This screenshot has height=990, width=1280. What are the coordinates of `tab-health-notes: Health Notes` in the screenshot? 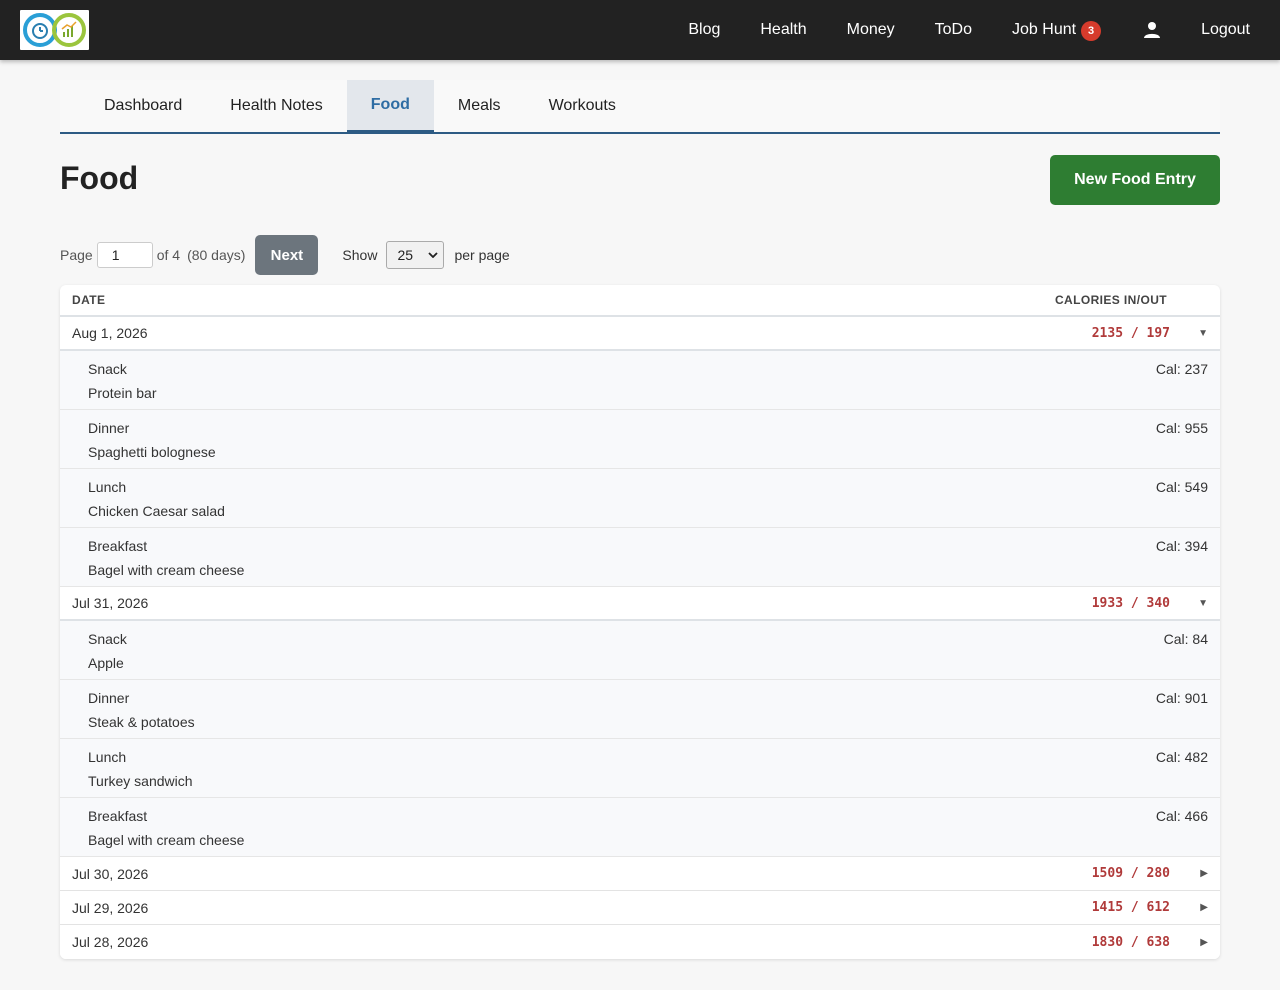 It's located at (276, 106).